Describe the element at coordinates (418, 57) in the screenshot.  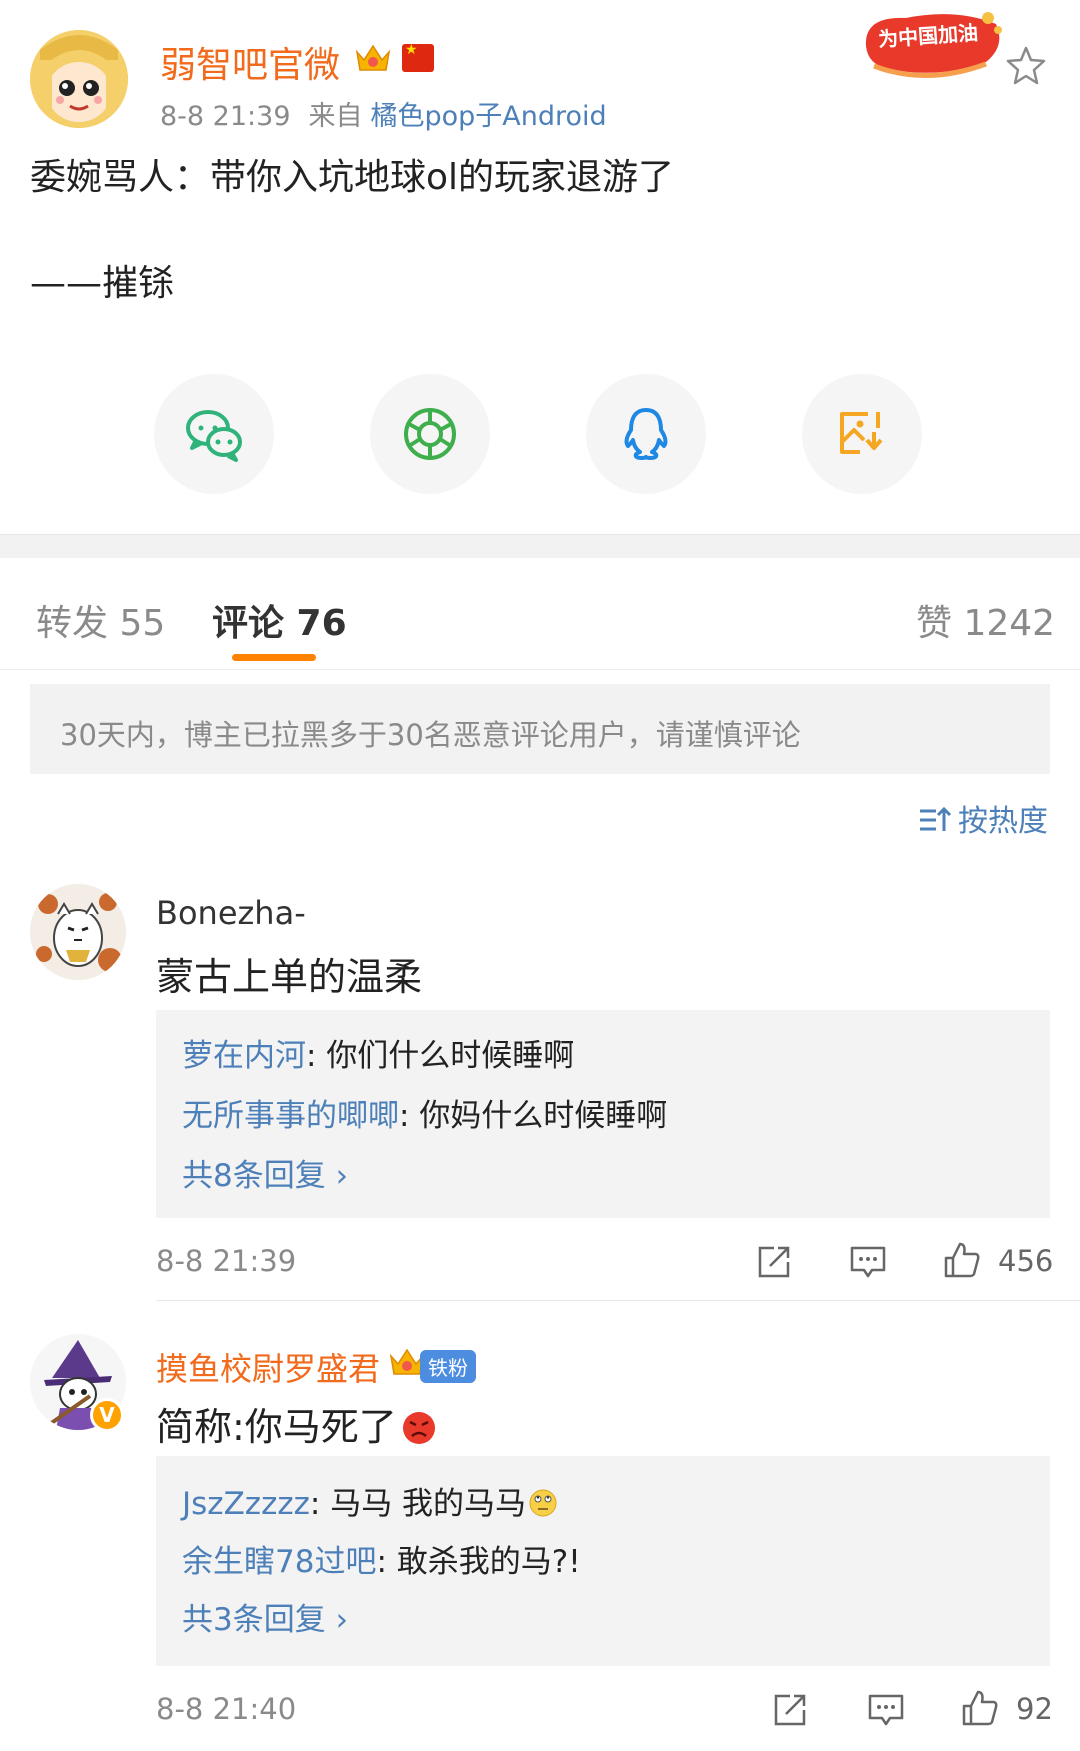
I see `china-flag-icon` at that location.